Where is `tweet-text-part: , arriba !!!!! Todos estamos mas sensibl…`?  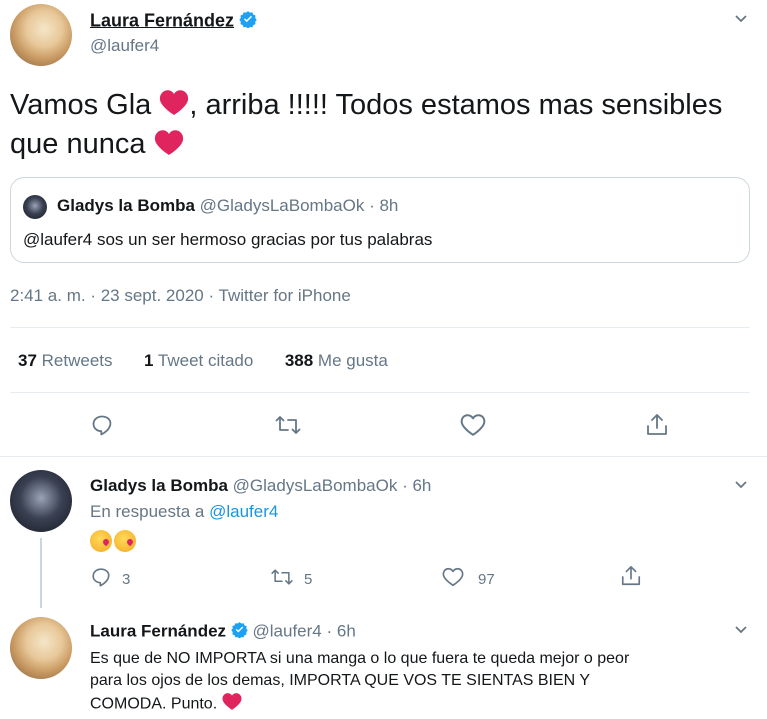 tweet-text-part: , arriba !!!!! Todos estamos mas sensibl… is located at coordinates (456, 105).